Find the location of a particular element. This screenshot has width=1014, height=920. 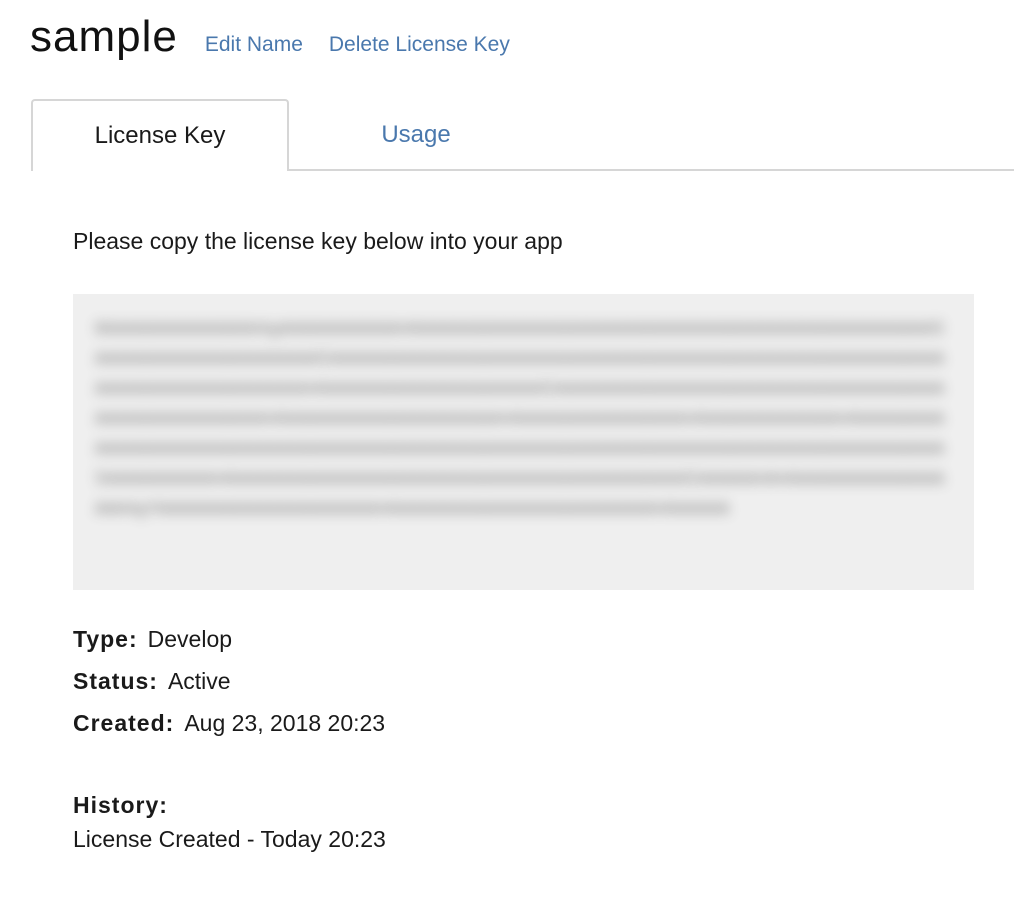

created-row: Created: Aug 23, 2018 20:23 is located at coordinates (229, 727).